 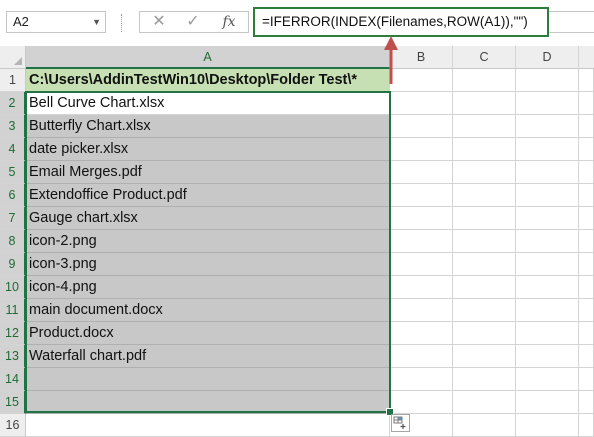 I want to click on cell-b13, so click(x=421, y=356).